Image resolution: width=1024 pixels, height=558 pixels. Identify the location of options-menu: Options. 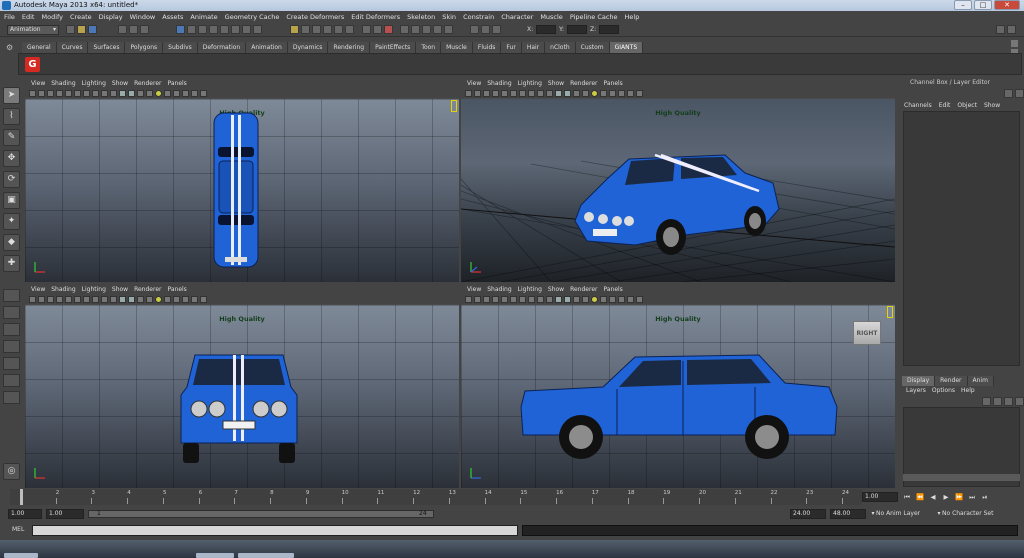
(943, 390).